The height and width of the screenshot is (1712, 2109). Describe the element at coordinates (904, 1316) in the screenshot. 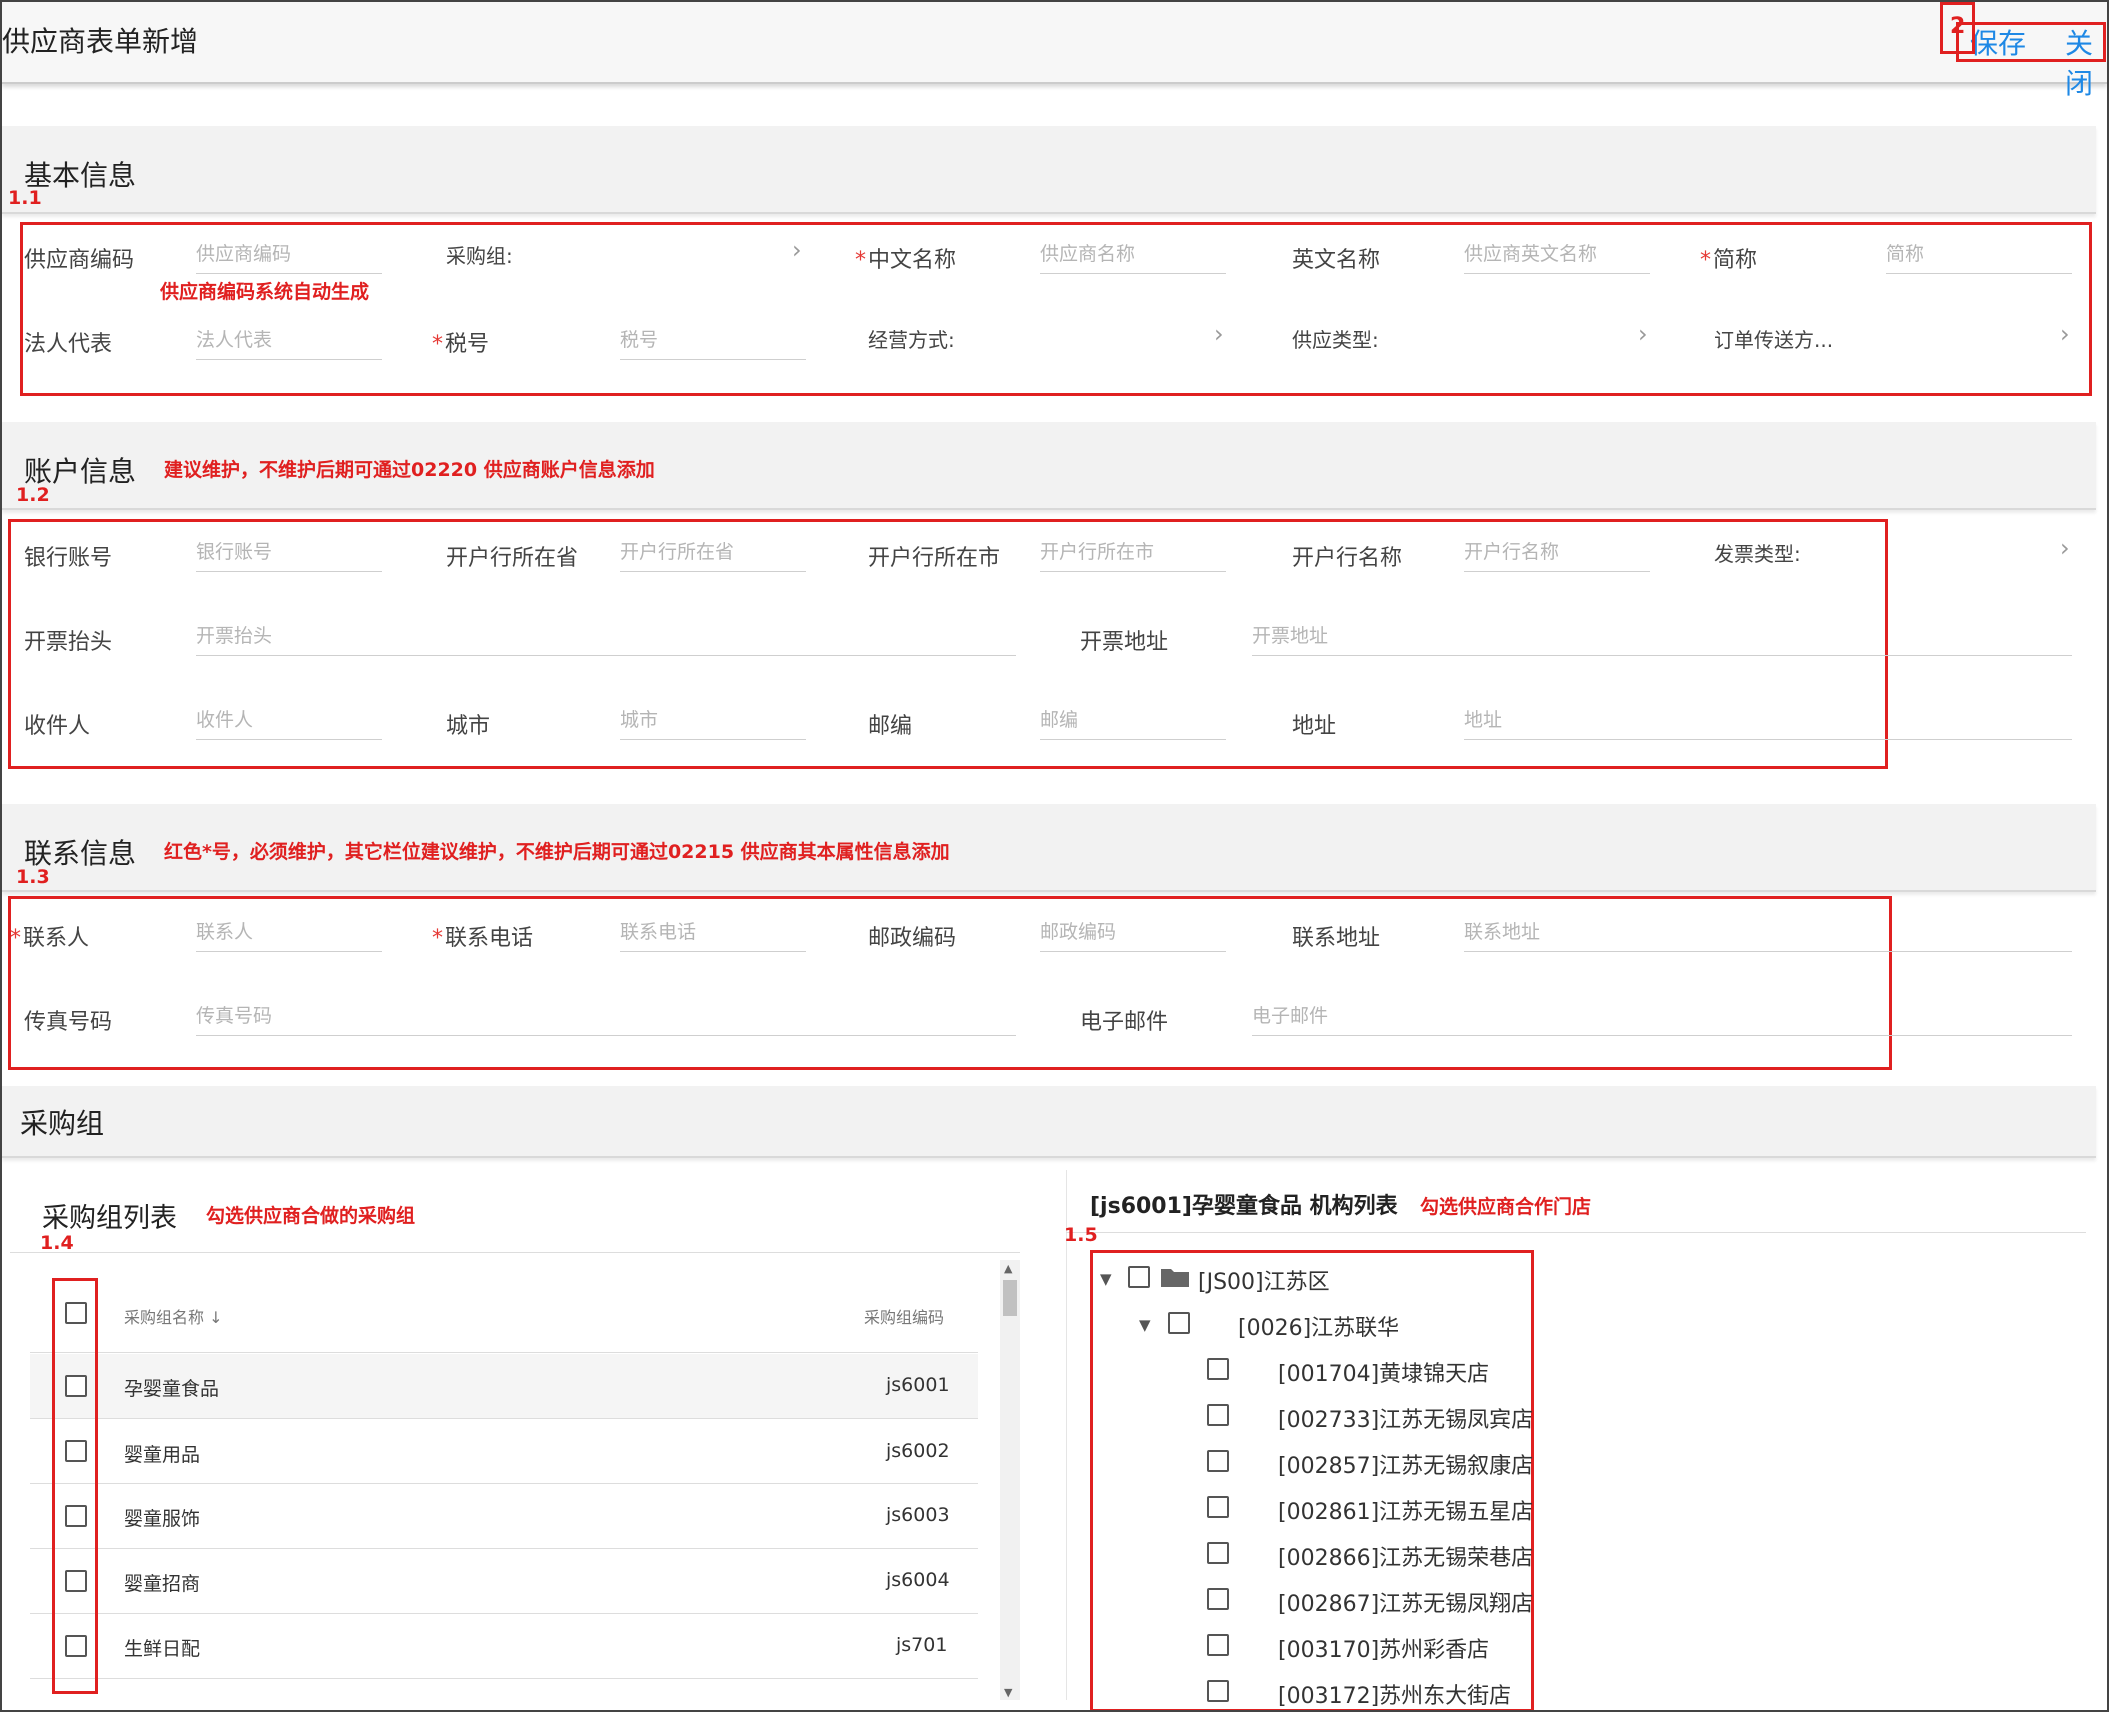

I see `col-header-code: 采购组编码` at that location.